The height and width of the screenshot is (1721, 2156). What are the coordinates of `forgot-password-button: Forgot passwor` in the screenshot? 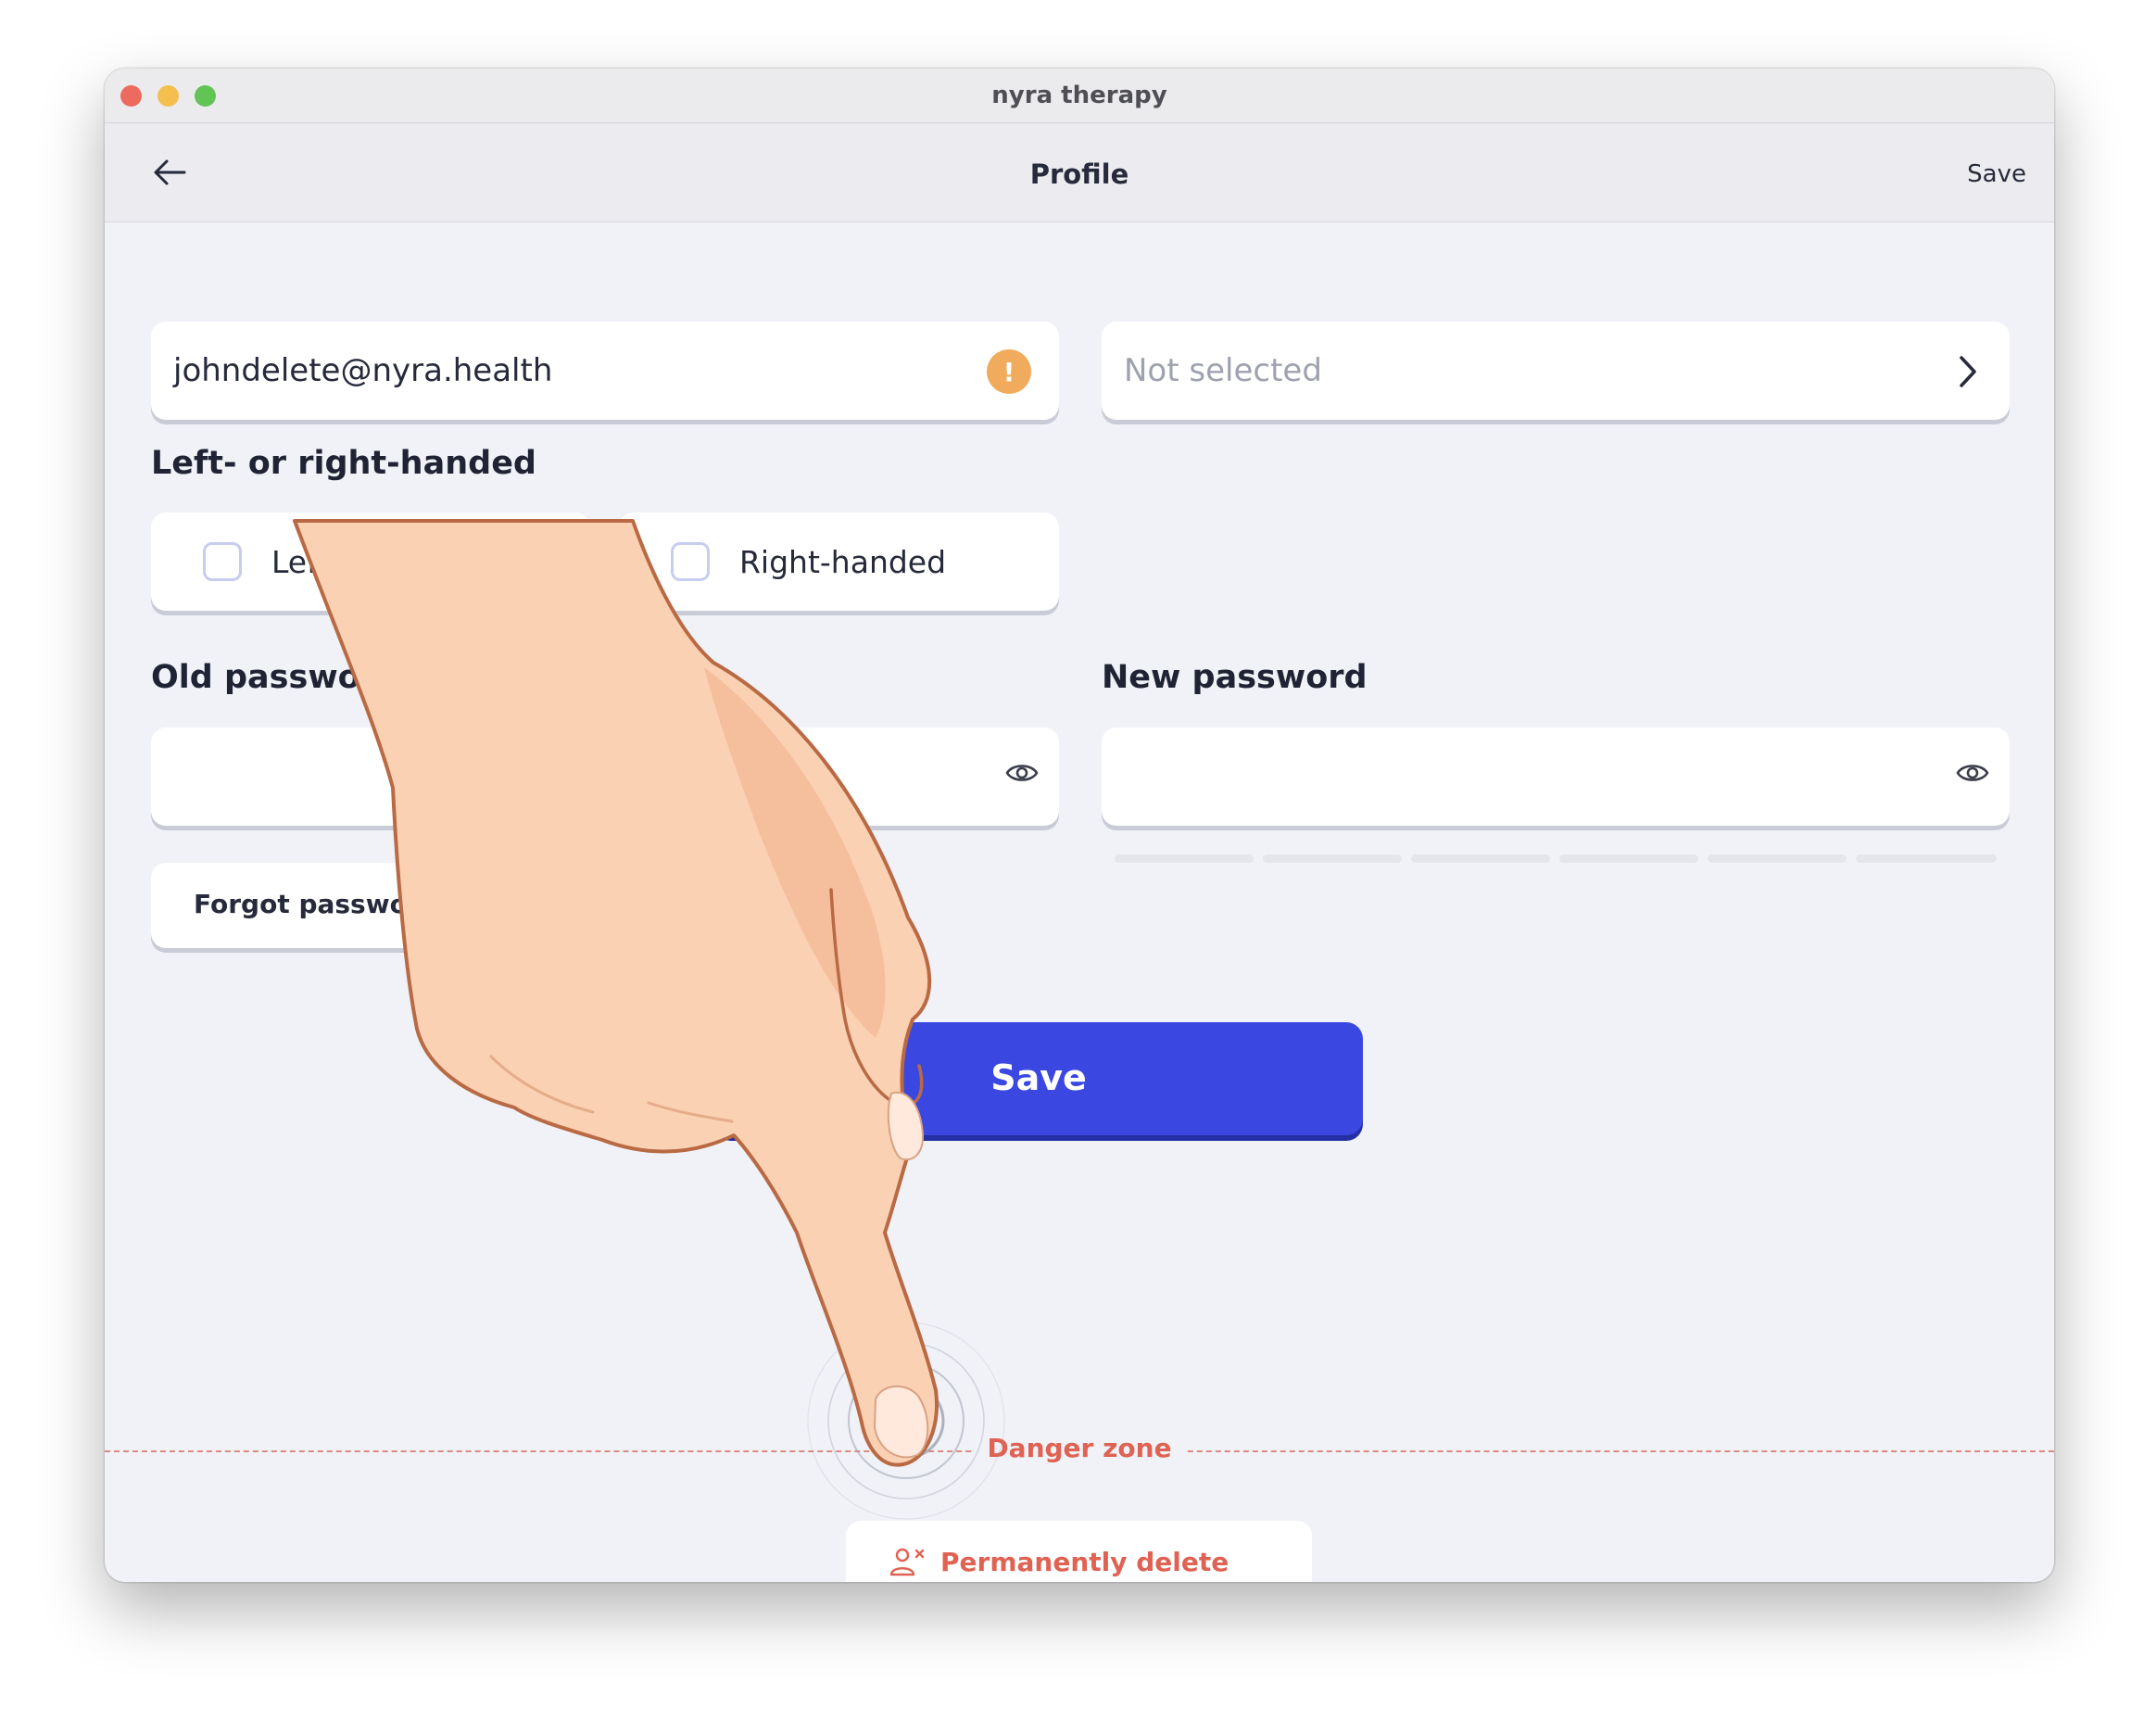 It's located at (378, 906).